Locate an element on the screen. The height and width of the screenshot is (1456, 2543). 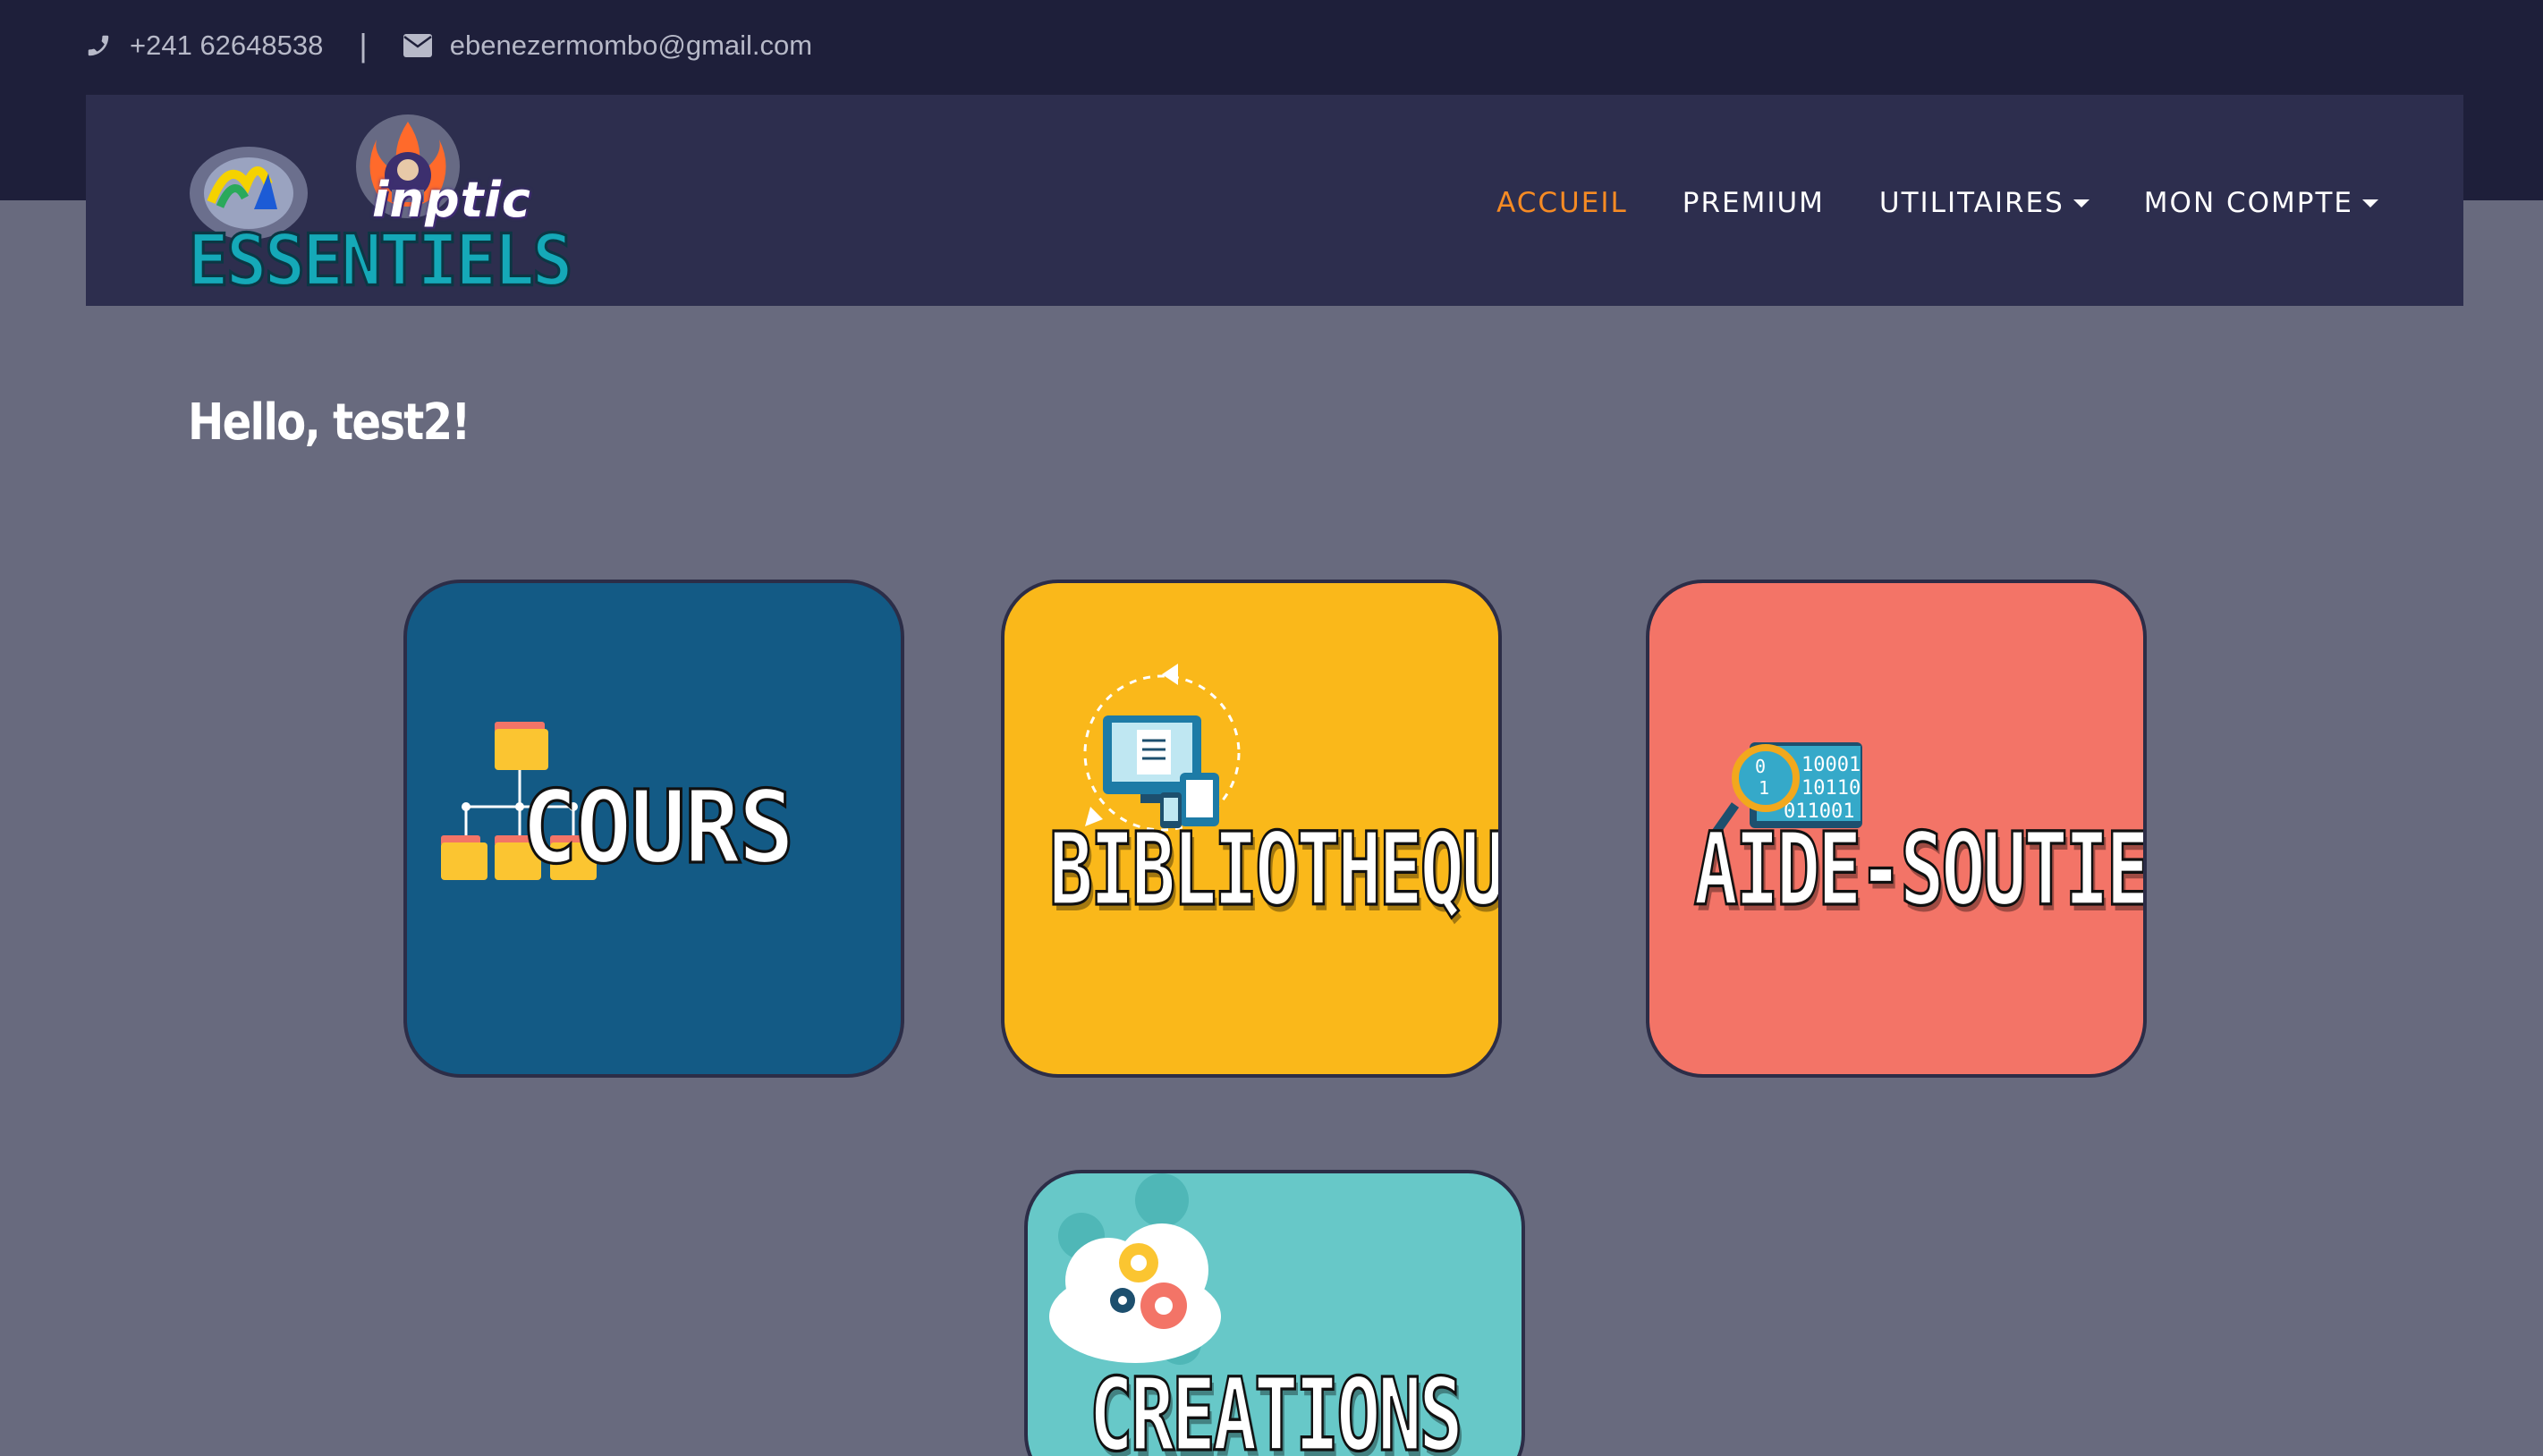
nav-mon-compte-dropdown: MON COMPTE is located at coordinates (2261, 203).